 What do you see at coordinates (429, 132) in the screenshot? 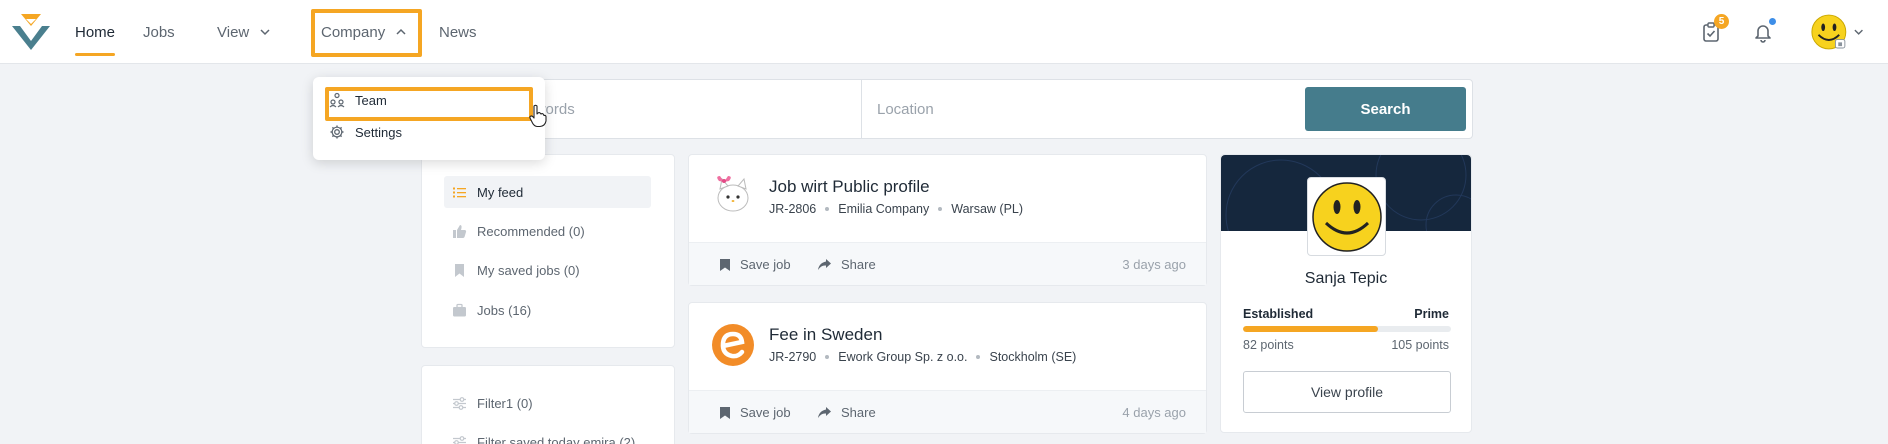
I see `menu-item-settings: Settings` at bounding box center [429, 132].